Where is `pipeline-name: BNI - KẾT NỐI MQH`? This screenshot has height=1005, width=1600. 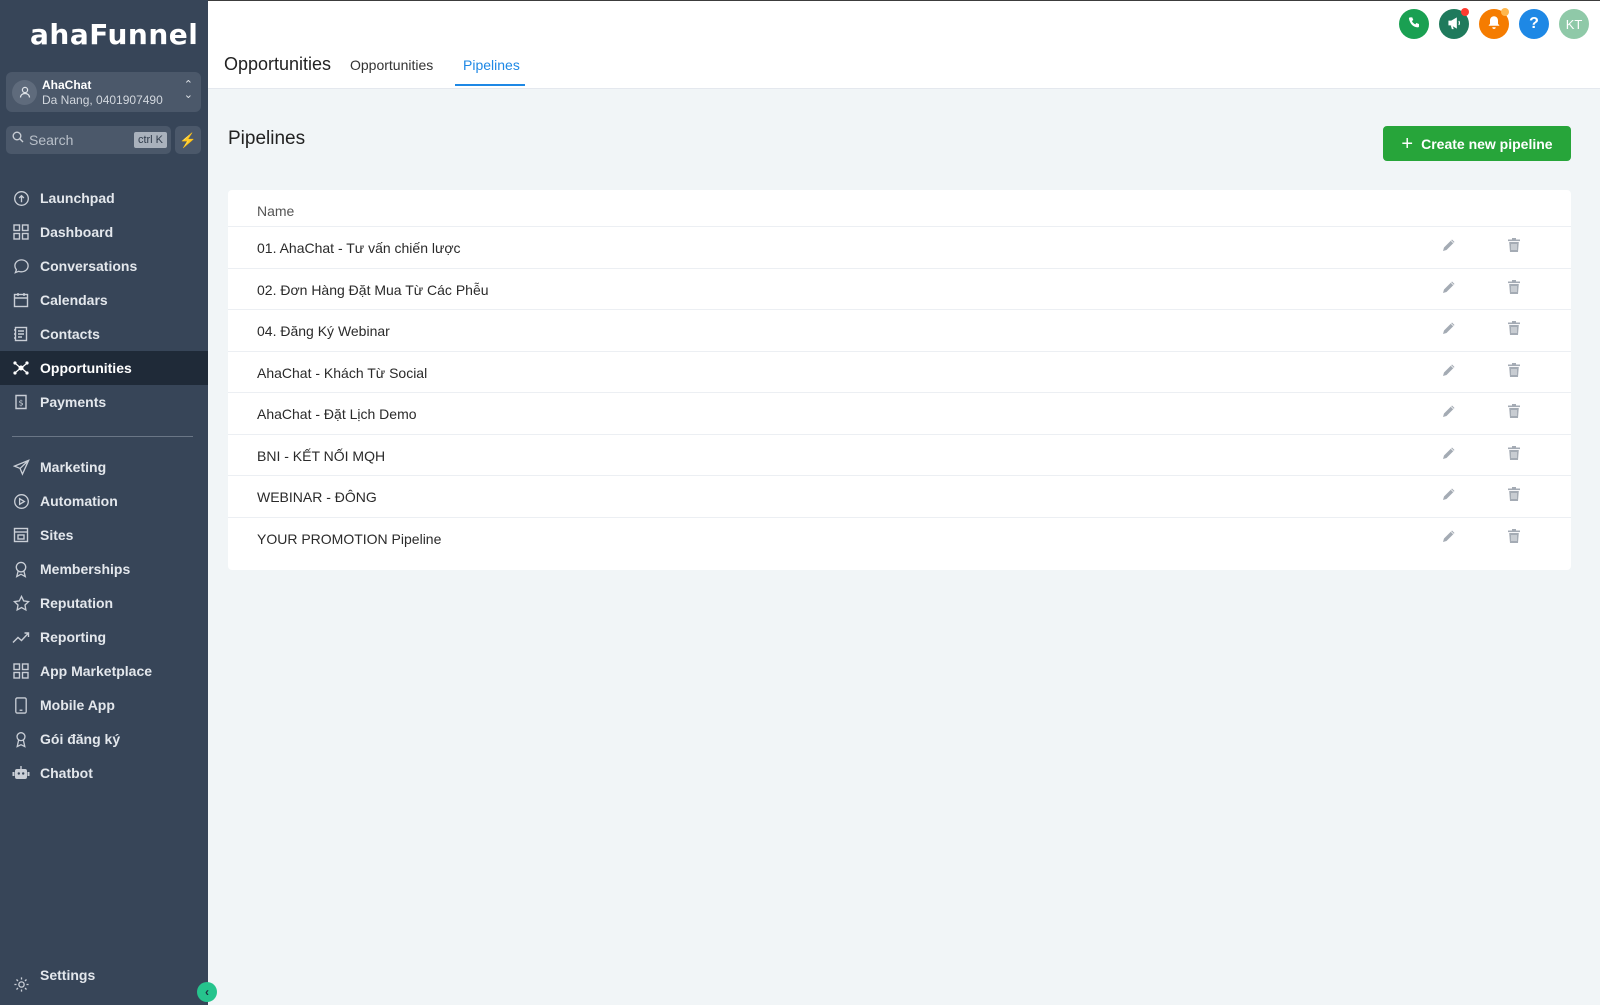
pipeline-name: BNI - KẾT NỐI MQH is located at coordinates (321, 456).